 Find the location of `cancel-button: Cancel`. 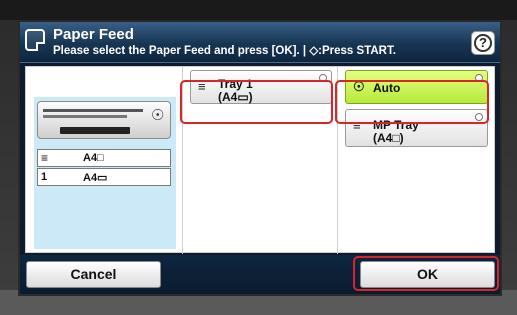

cancel-button: Cancel is located at coordinates (93, 274).